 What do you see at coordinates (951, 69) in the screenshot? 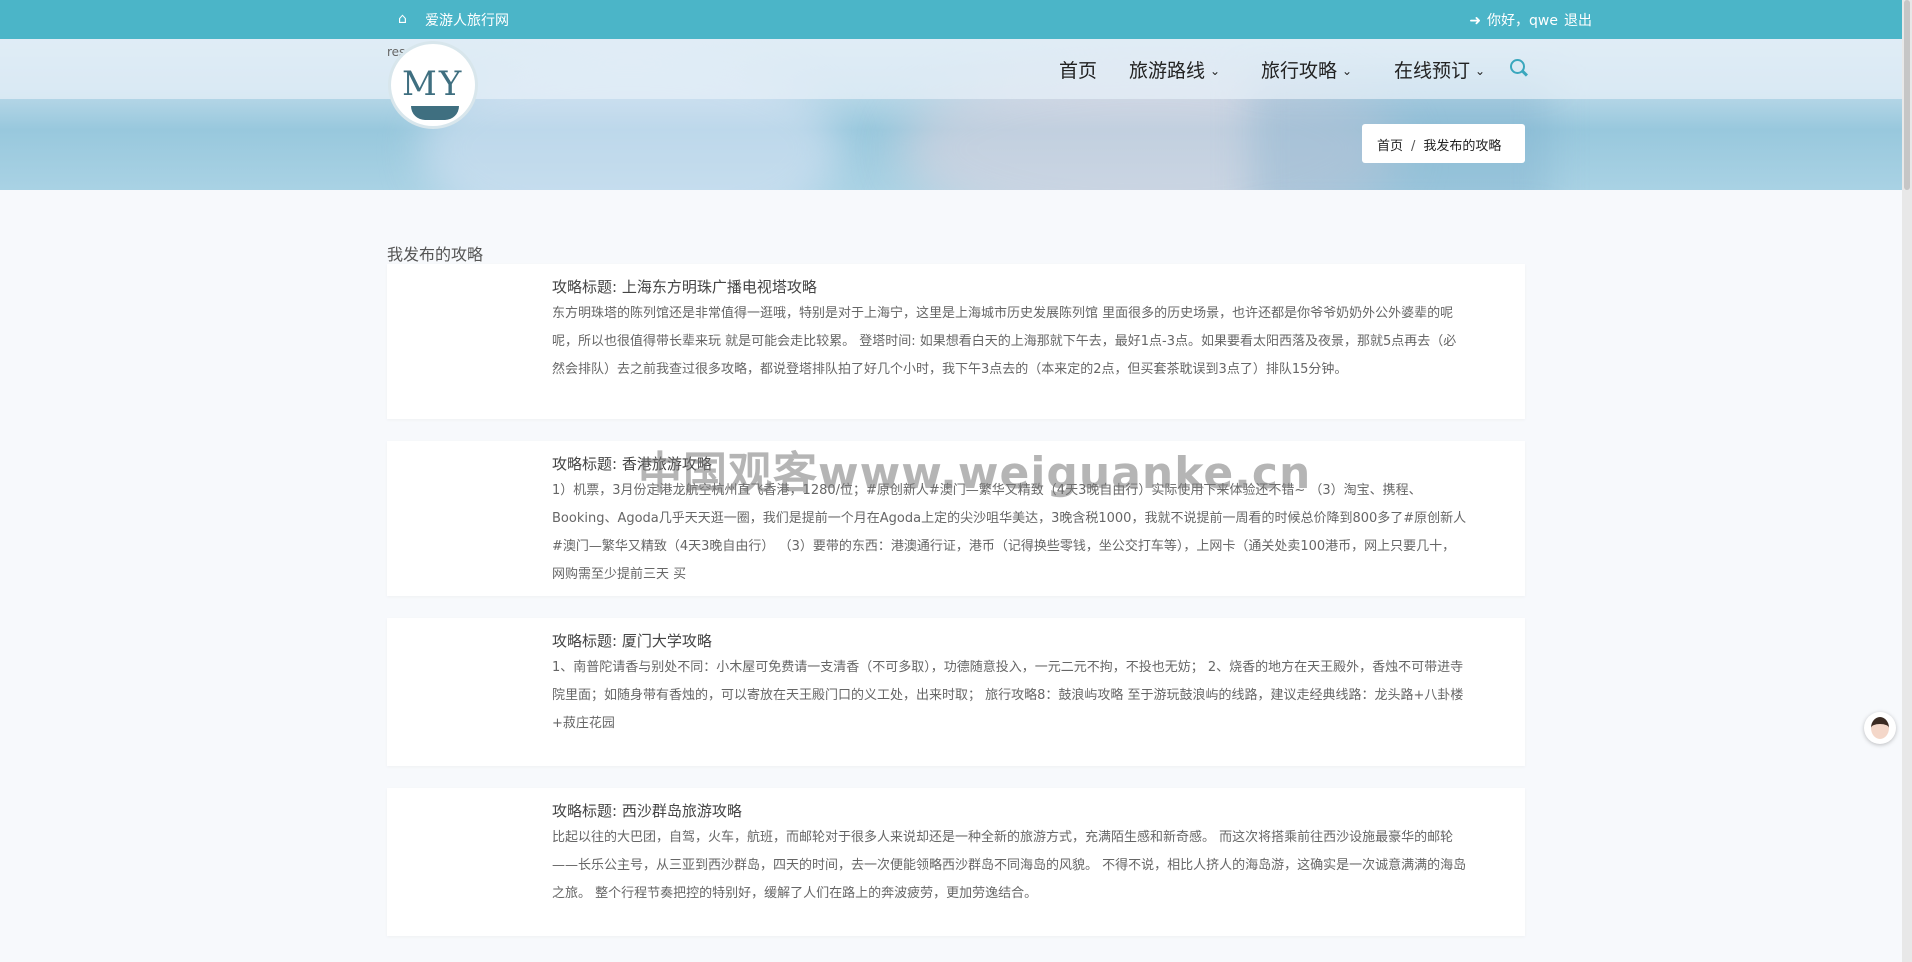
I see `nav-strip` at bounding box center [951, 69].